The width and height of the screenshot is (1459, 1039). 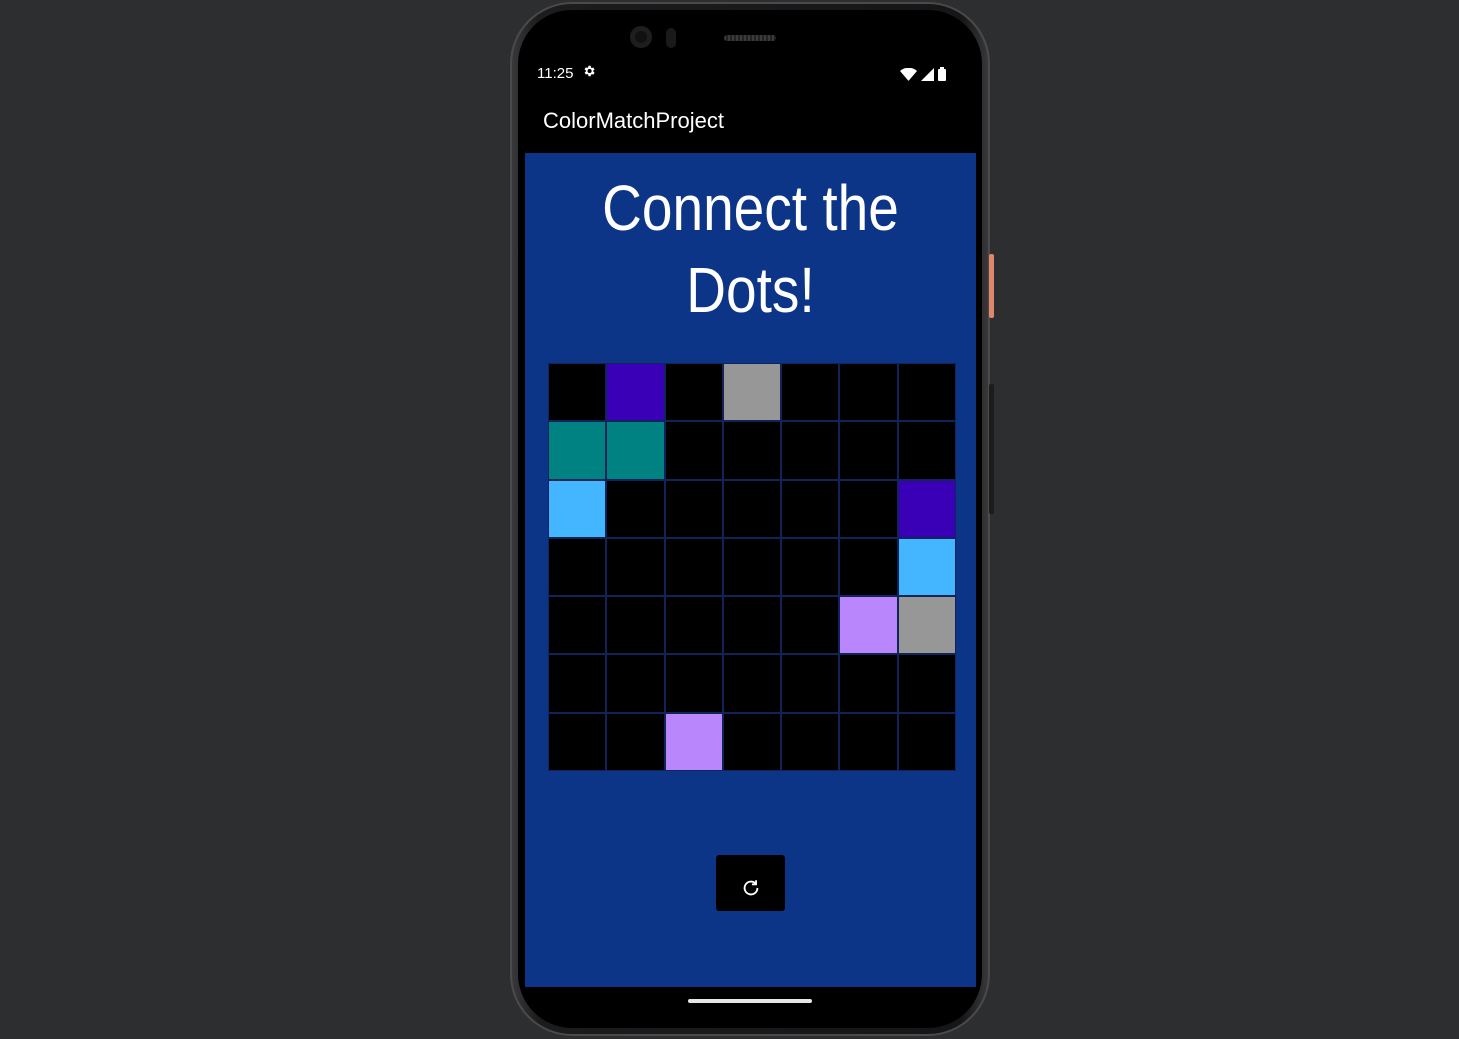 I want to click on status-time: 11:25, so click(x=555, y=73).